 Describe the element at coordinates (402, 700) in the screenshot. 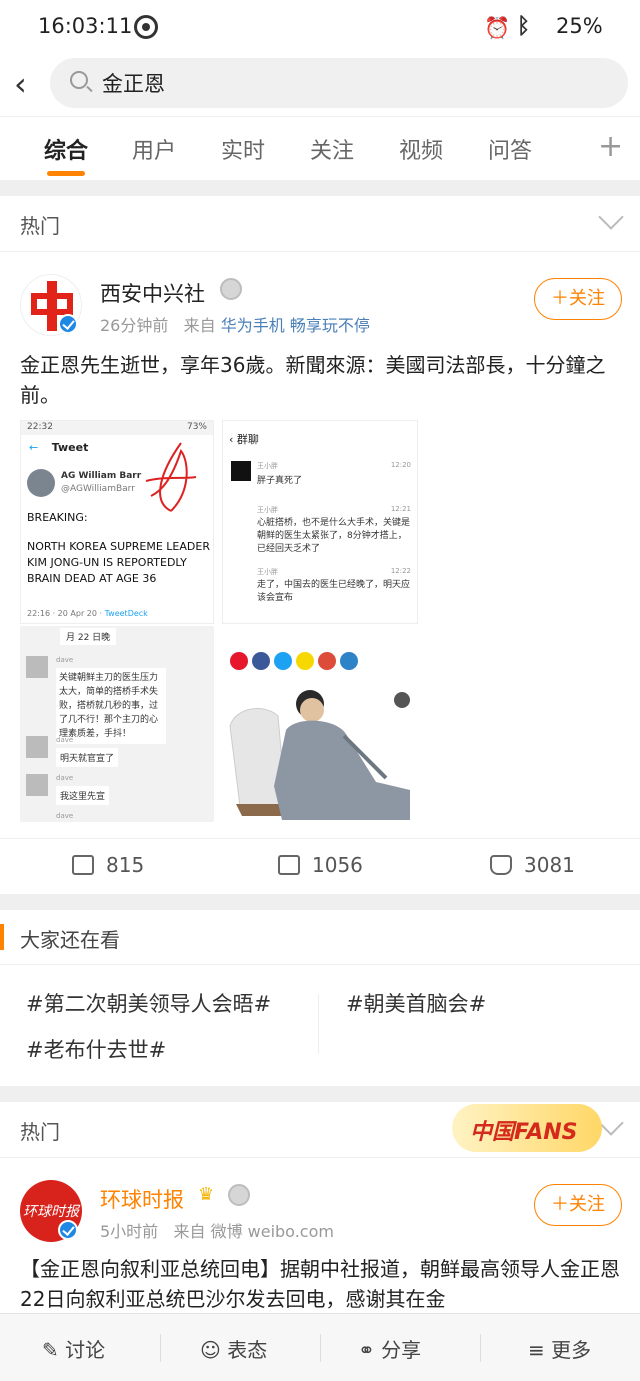

I see `expand-icon` at that location.